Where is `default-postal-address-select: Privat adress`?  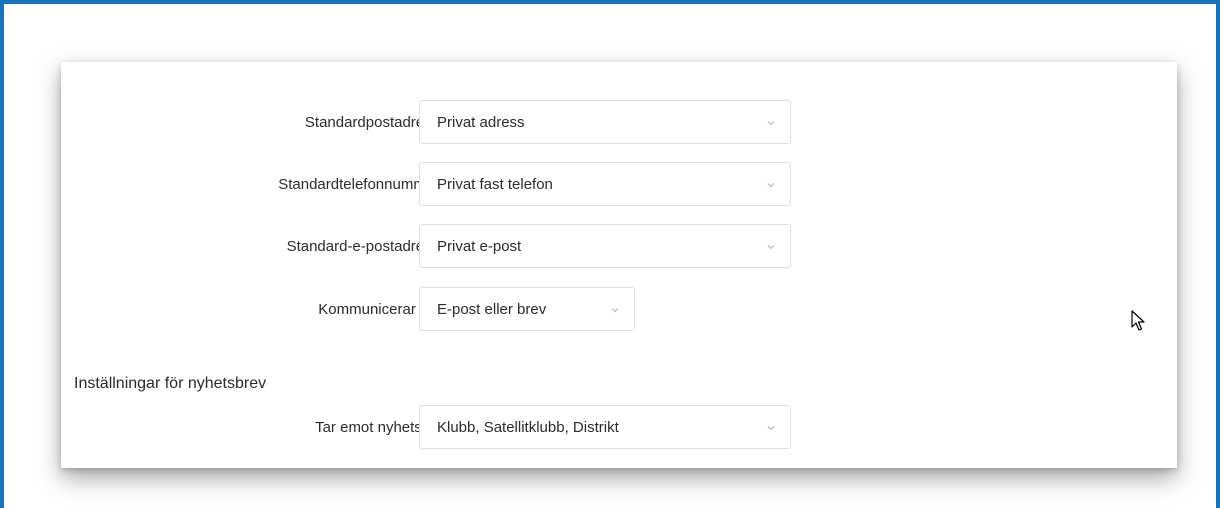
default-postal-address-select: Privat adress is located at coordinates (605, 122).